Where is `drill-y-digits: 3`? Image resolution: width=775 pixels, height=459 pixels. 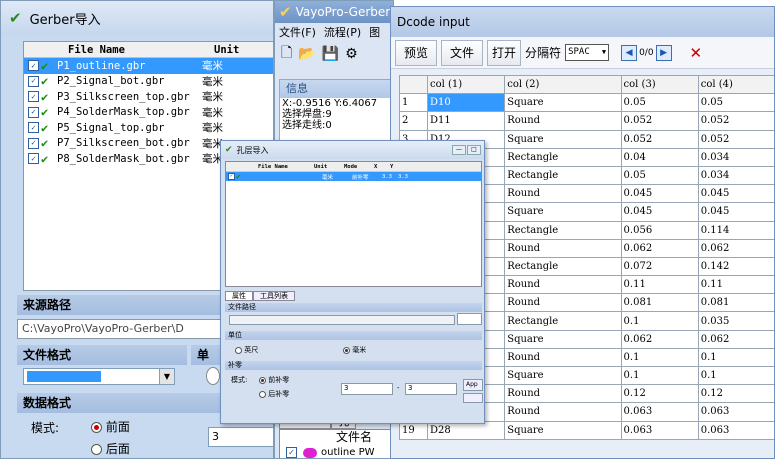
drill-y-digits: 3 is located at coordinates (431, 389).